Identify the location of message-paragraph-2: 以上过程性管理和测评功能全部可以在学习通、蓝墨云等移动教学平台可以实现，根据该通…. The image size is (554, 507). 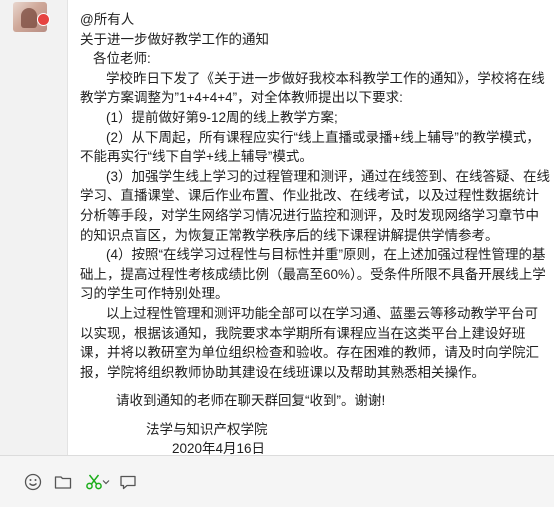
(309, 342).